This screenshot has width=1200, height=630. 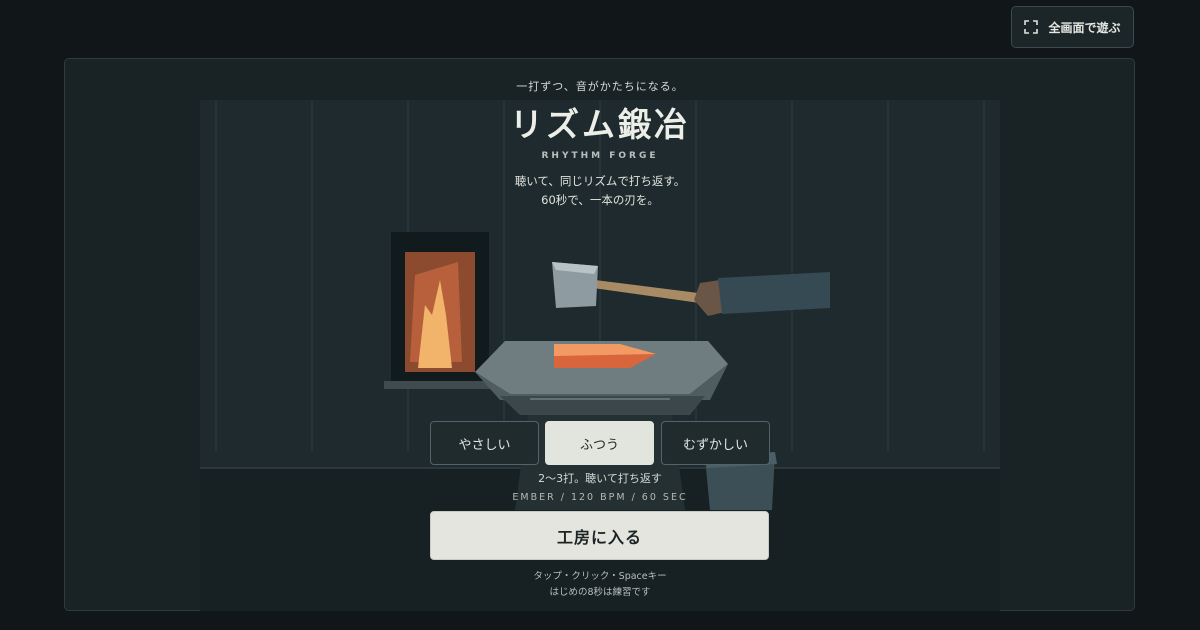 I want to click on game-title: リズム鍛冶, so click(x=600, y=124).